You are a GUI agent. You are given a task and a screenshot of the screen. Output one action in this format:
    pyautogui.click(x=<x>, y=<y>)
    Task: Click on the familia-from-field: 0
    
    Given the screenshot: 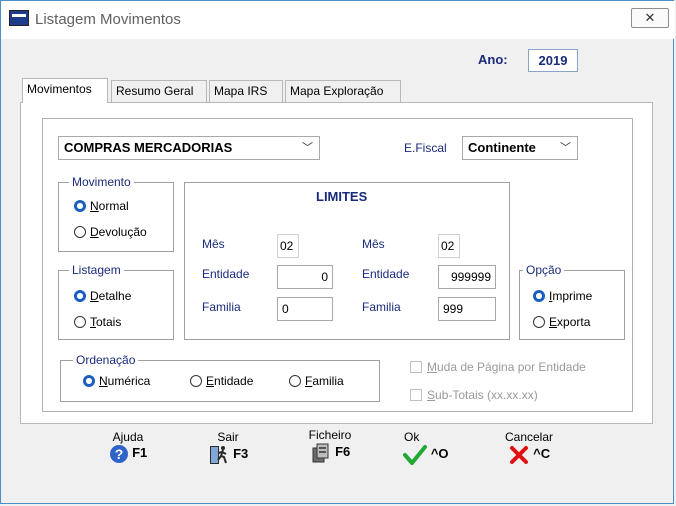 What is the action you would take?
    pyautogui.click(x=305, y=309)
    